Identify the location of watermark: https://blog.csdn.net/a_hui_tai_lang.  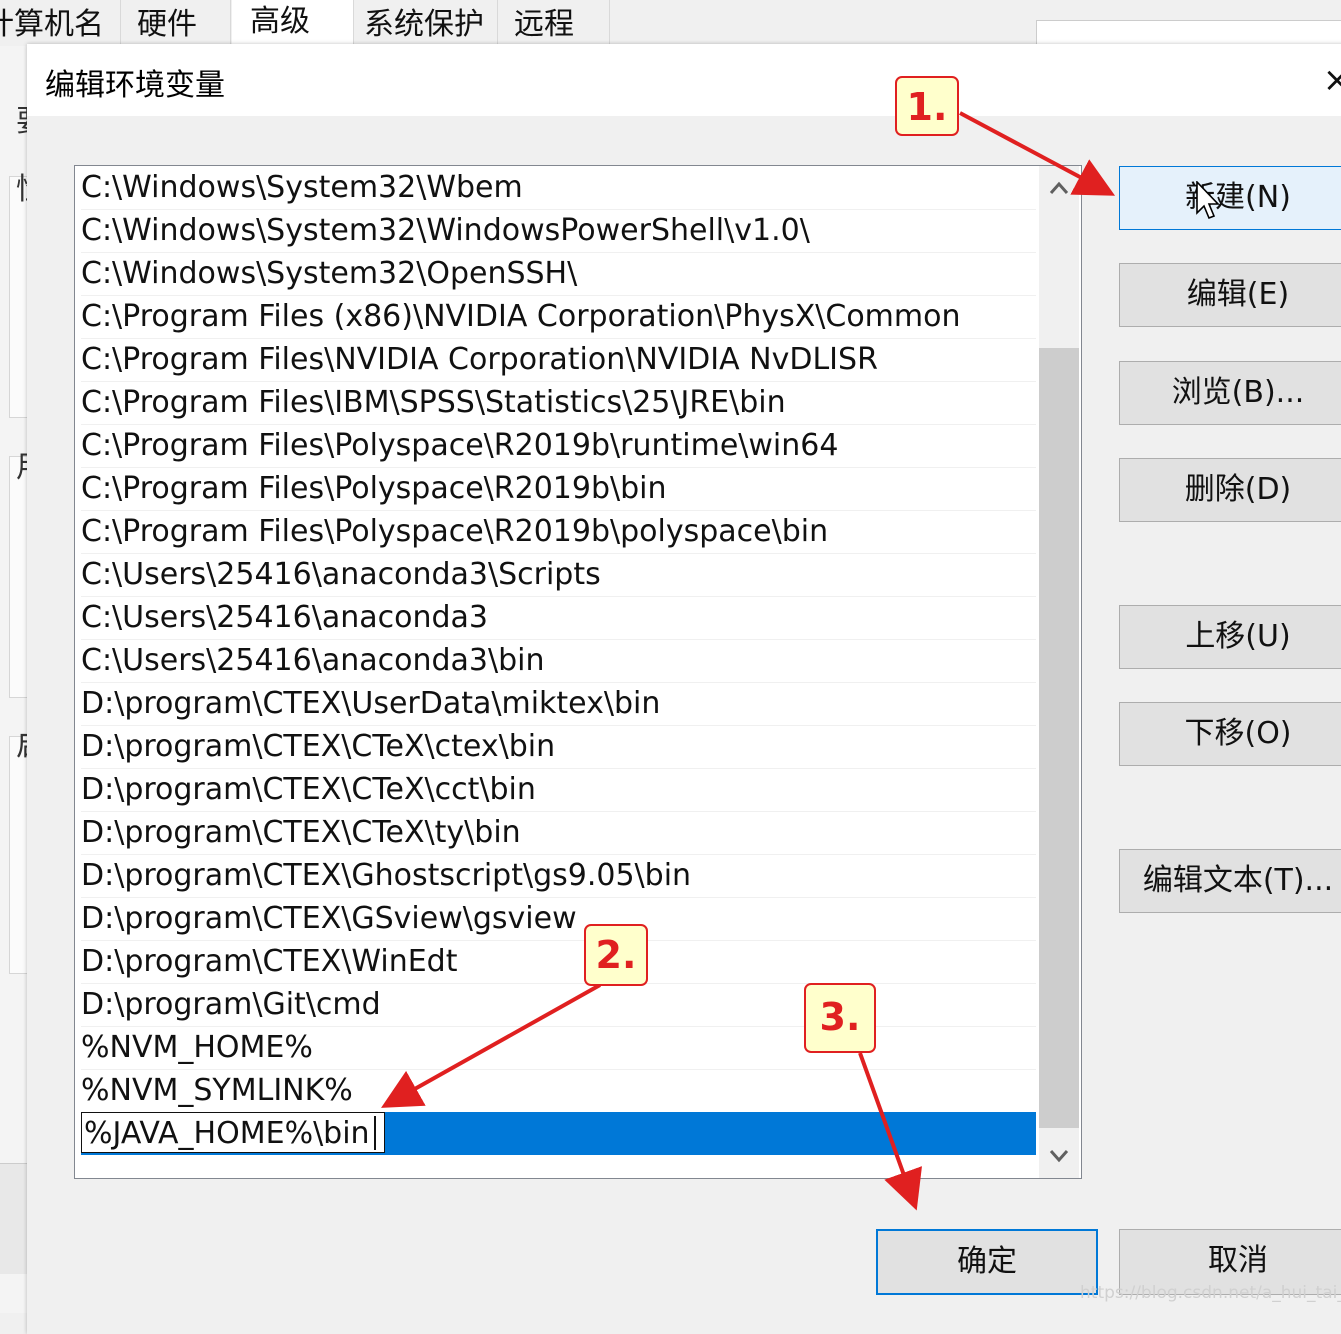
(1210, 1293).